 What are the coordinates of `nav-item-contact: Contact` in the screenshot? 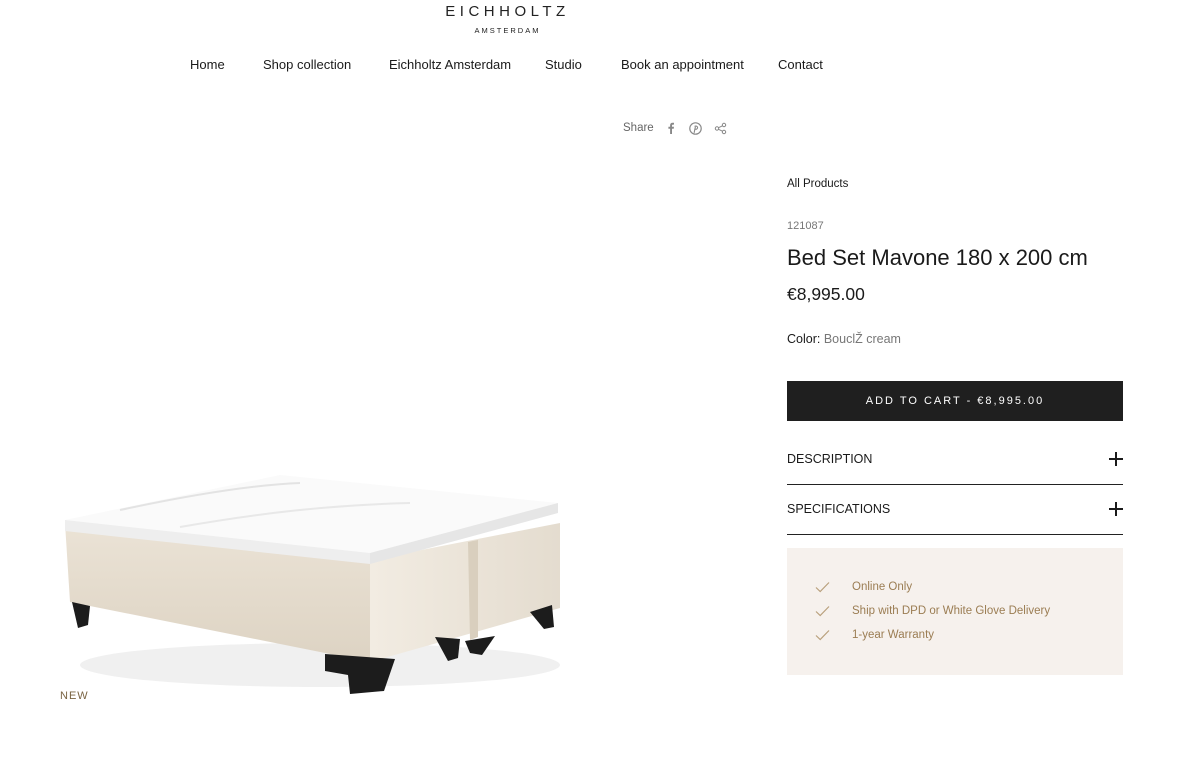 It's located at (800, 64).